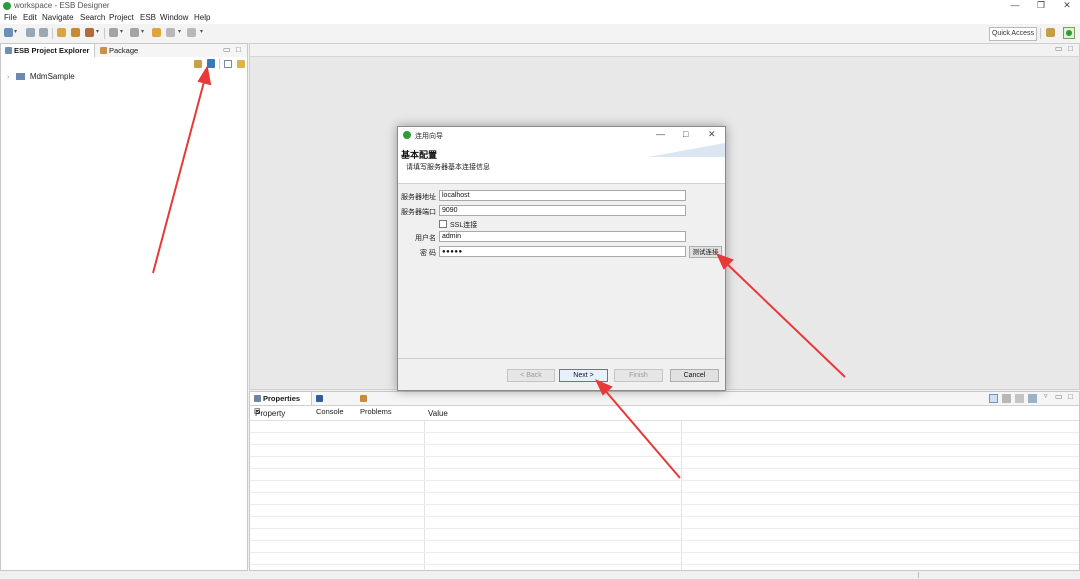  Describe the element at coordinates (179, 175) in the screenshot. I see `arrow-to-connect-icon` at that location.